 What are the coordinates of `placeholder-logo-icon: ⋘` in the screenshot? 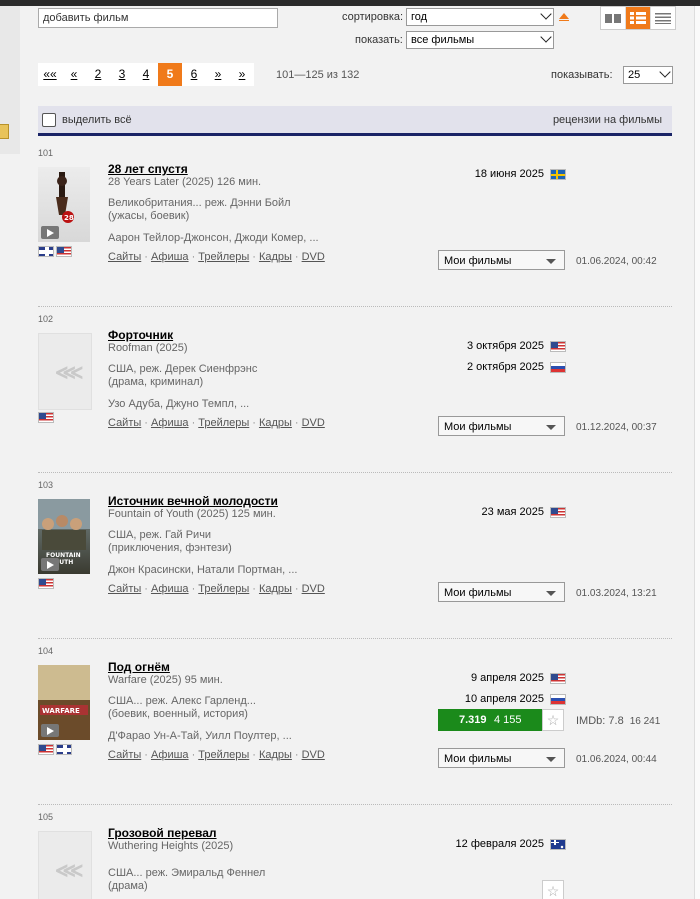 It's located at (69, 871).